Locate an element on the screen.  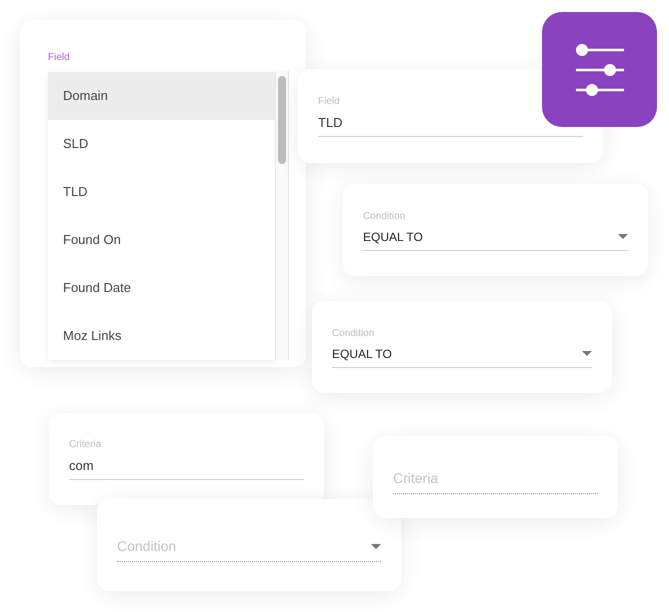
input-field: Criteria com is located at coordinates (186, 459).